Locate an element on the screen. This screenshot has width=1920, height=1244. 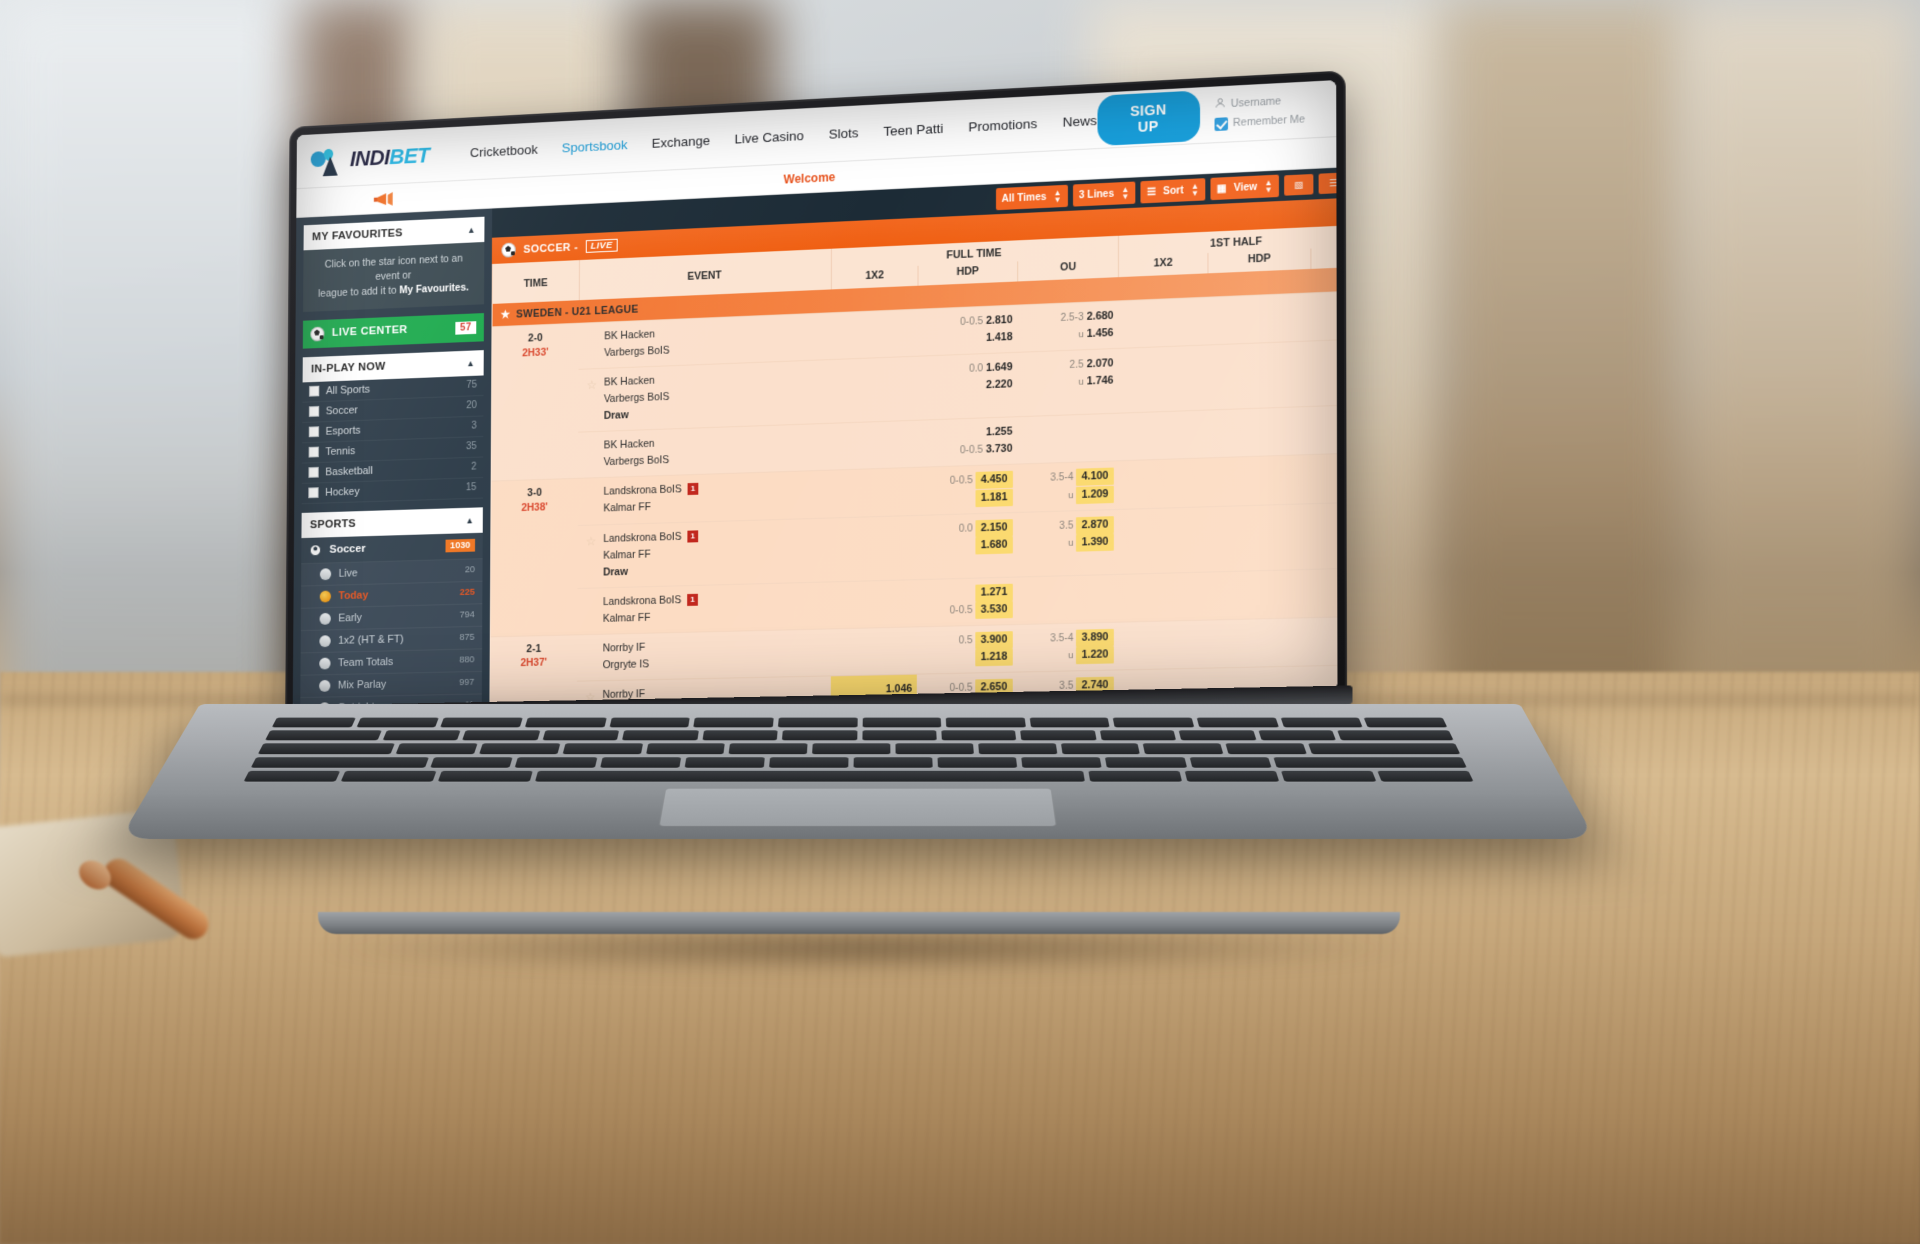
live-center-button: LIVE CENTER 57 is located at coordinates (393, 330).